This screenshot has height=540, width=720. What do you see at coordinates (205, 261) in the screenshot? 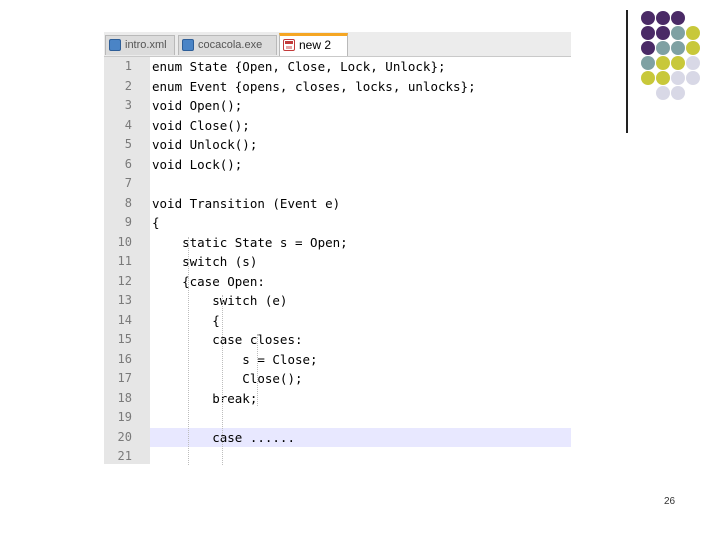
I see `code-line: switch (s)` at bounding box center [205, 261].